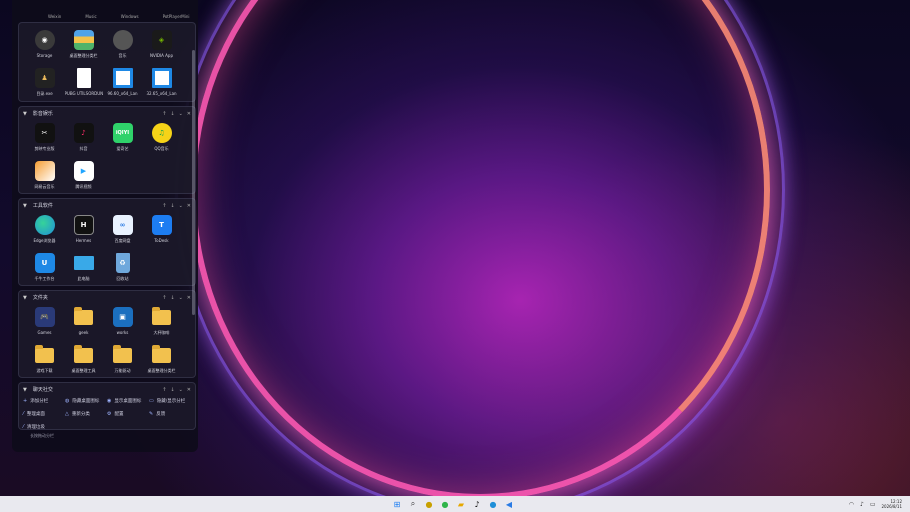 This screenshot has width=910, height=512. Describe the element at coordinates (107, 297) in the screenshot. I see `group-header: ▼ 文件夹 ↑ ↓ ⌄ ✕` at that location.